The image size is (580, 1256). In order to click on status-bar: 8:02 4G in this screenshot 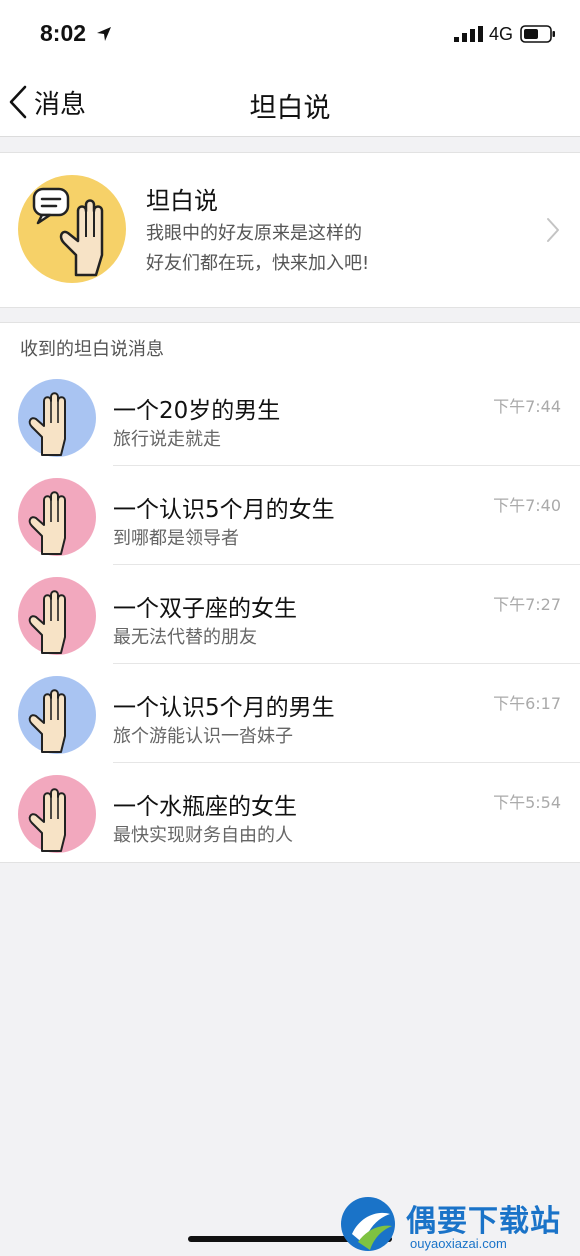, I will do `click(290, 35)`.